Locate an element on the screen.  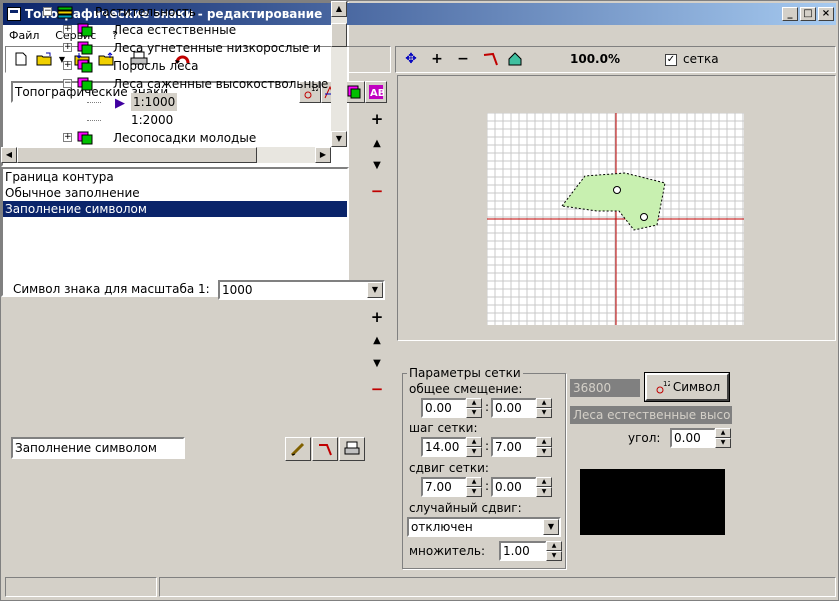
contour-shape is located at coordinates (613, 201).